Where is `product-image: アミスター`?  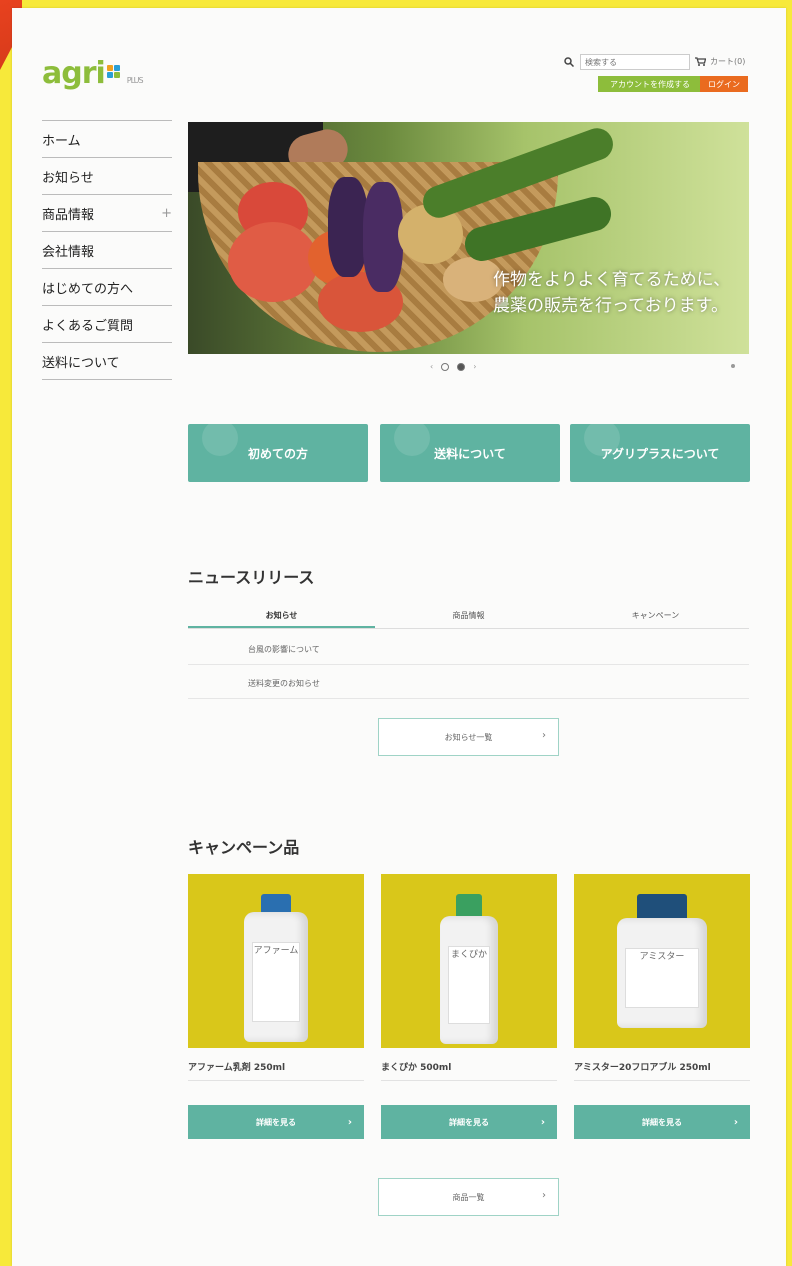 product-image: アミスター is located at coordinates (662, 961).